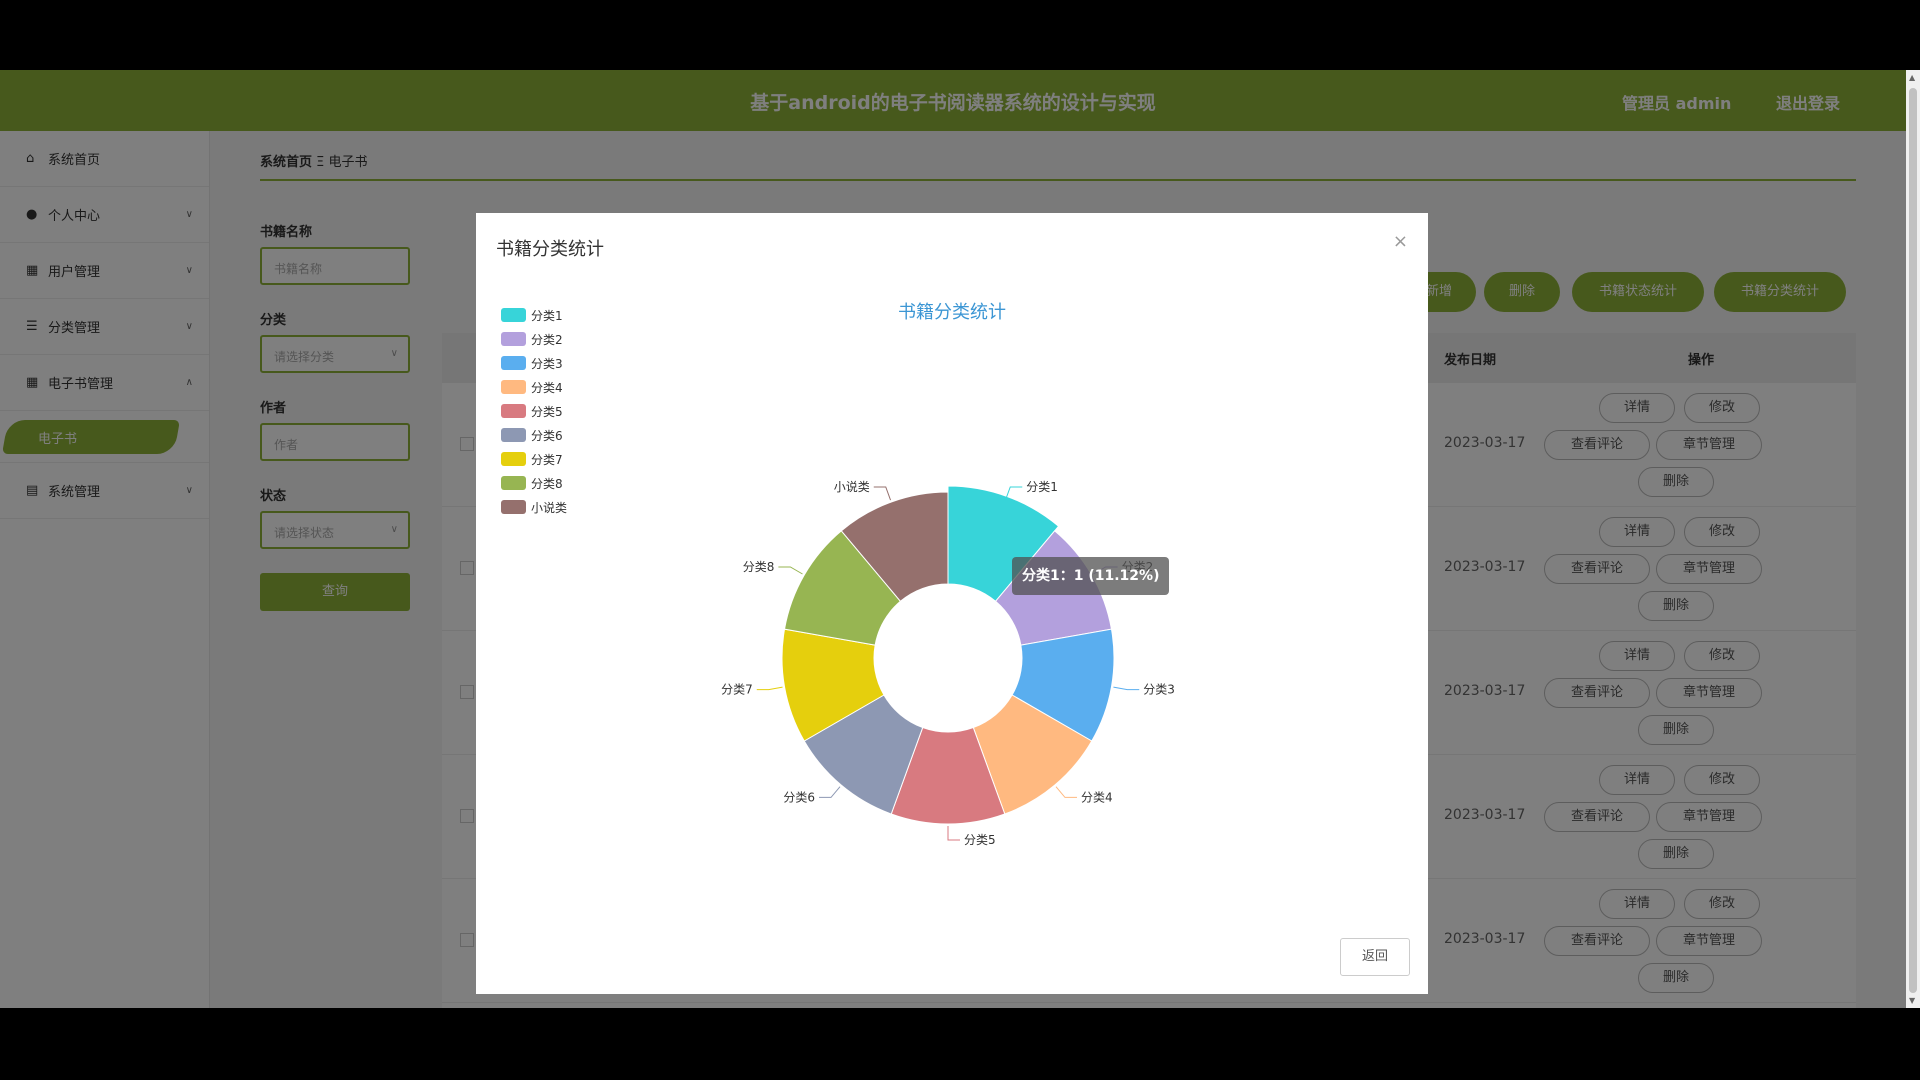 Image resolution: width=1920 pixels, height=1080 pixels. Describe the element at coordinates (1912, 1000) in the screenshot. I see `scroll-down-icon: ▼` at that location.